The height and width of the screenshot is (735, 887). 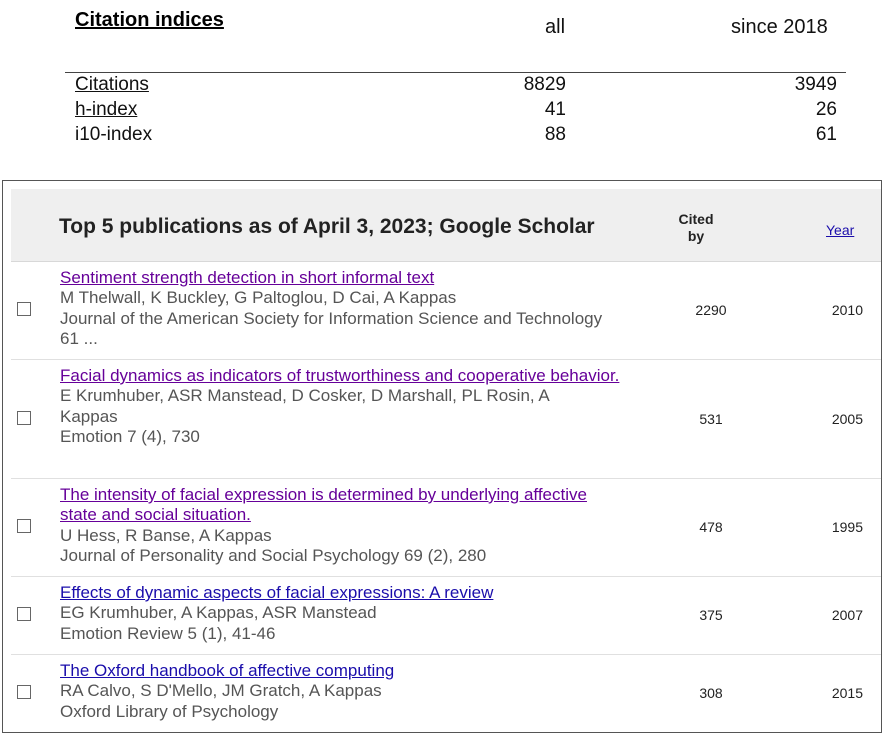 What do you see at coordinates (544, 84) in the screenshot?
I see `citations-all-value: 8829` at bounding box center [544, 84].